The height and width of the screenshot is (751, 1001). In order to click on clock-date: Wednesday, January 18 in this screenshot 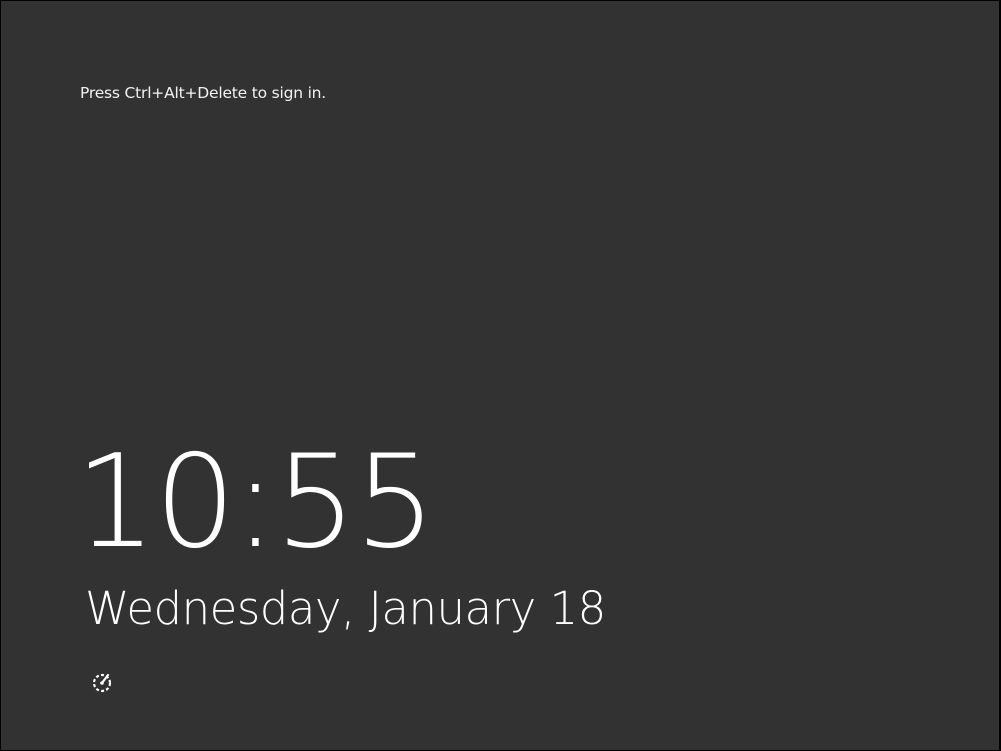, I will do `click(345, 608)`.